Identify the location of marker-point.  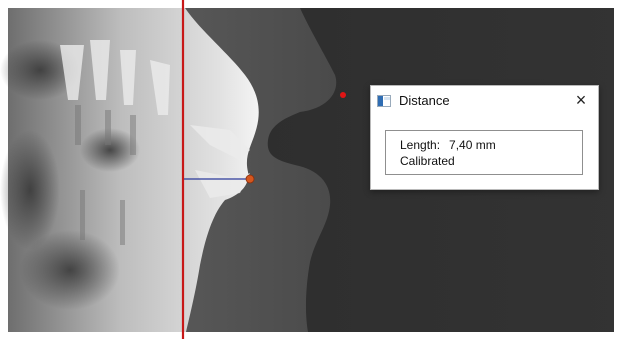
(343, 95).